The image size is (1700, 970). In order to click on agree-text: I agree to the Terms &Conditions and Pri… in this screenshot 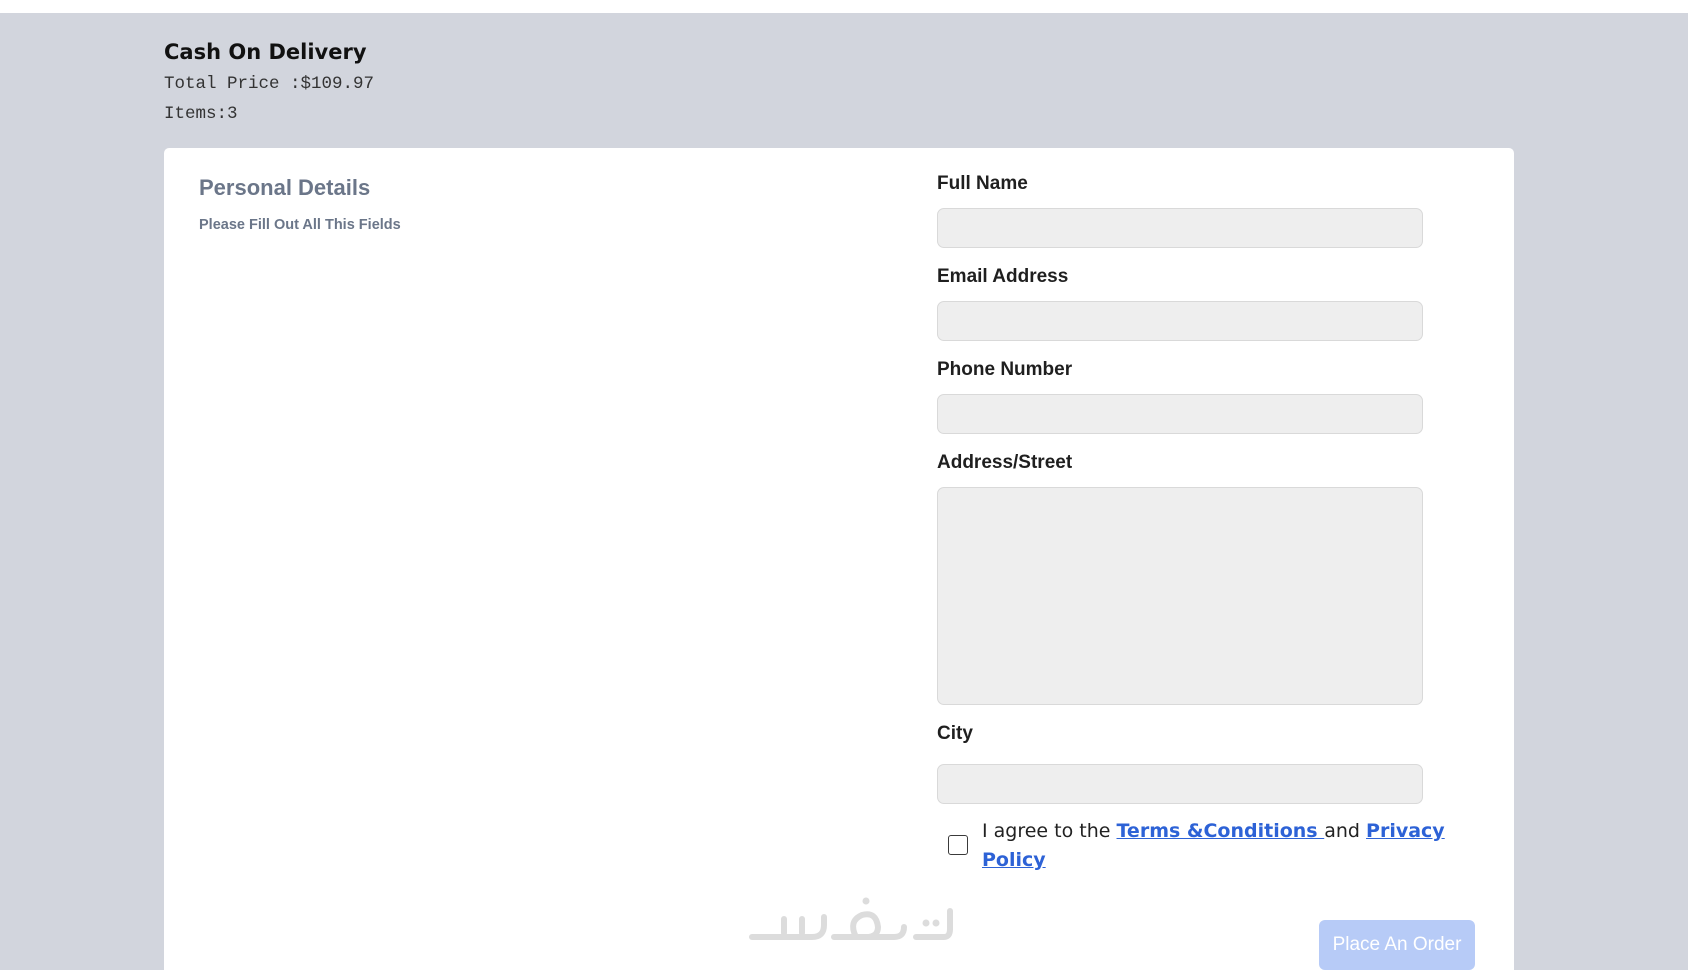, I will do `click(1217, 846)`.